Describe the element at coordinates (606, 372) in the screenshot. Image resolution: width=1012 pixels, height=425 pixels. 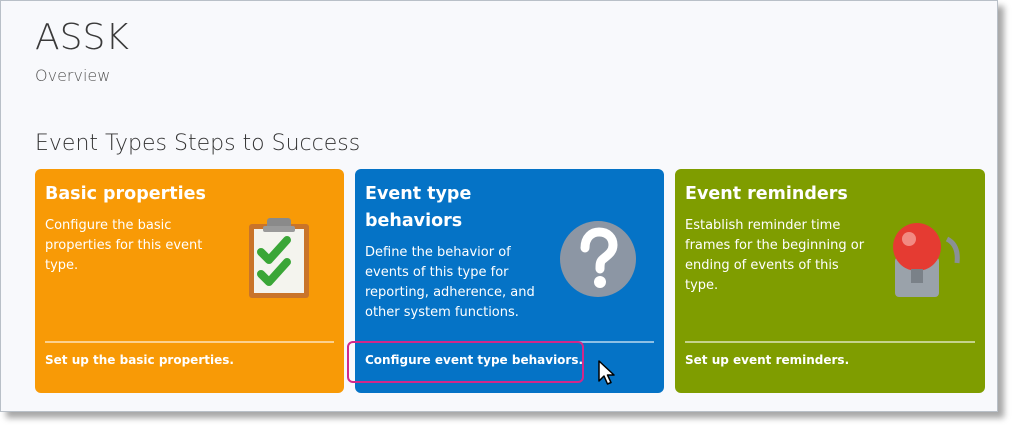
I see `mouse-cursor-icon` at that location.